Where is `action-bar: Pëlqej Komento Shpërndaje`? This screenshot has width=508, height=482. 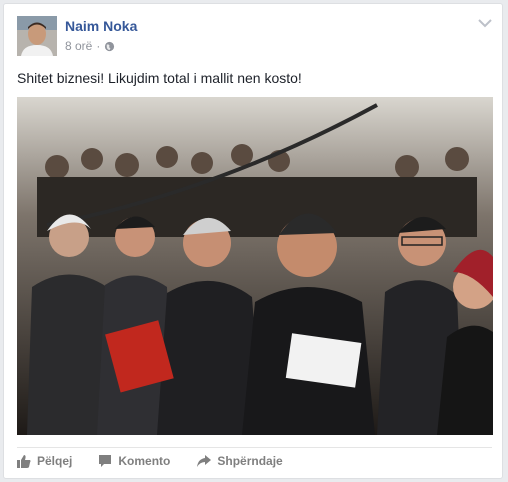 action-bar: Pëlqej Komento Shpërndaje is located at coordinates (163, 461).